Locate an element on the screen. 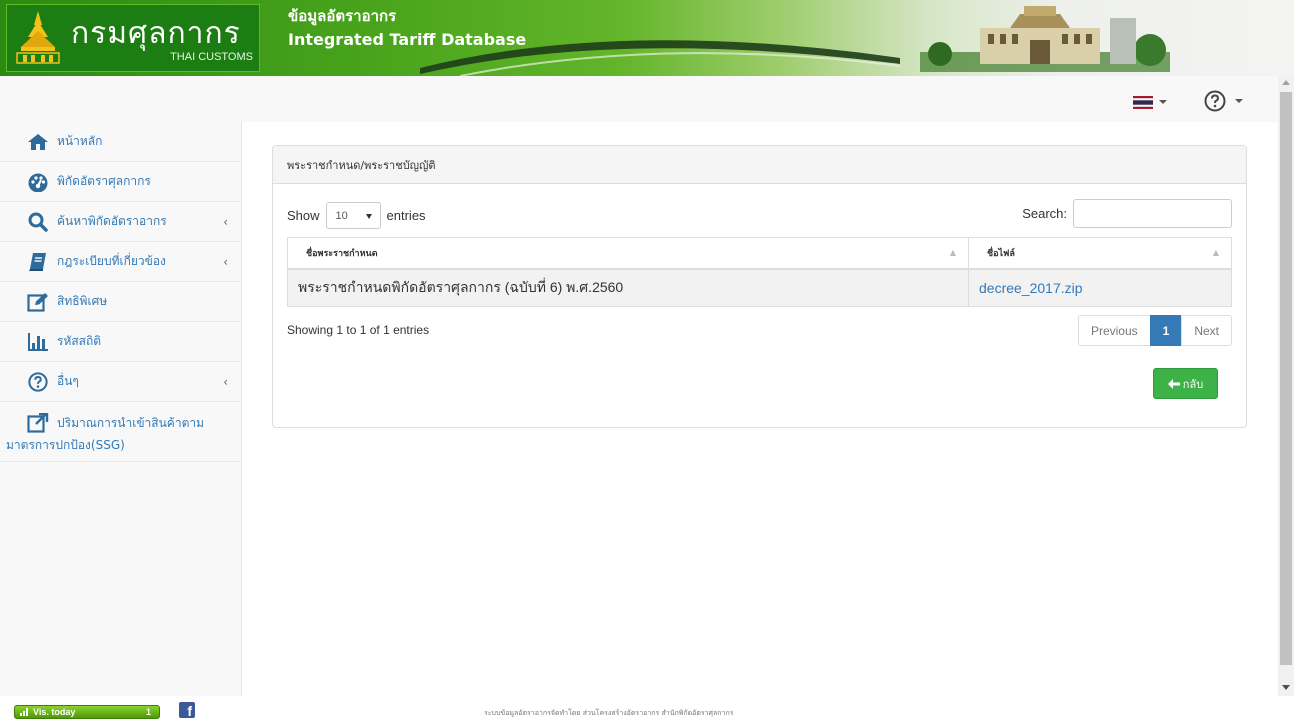  column-header-decree-name: ชื่อพระราชกำหนด ▲︎ is located at coordinates (628, 253).